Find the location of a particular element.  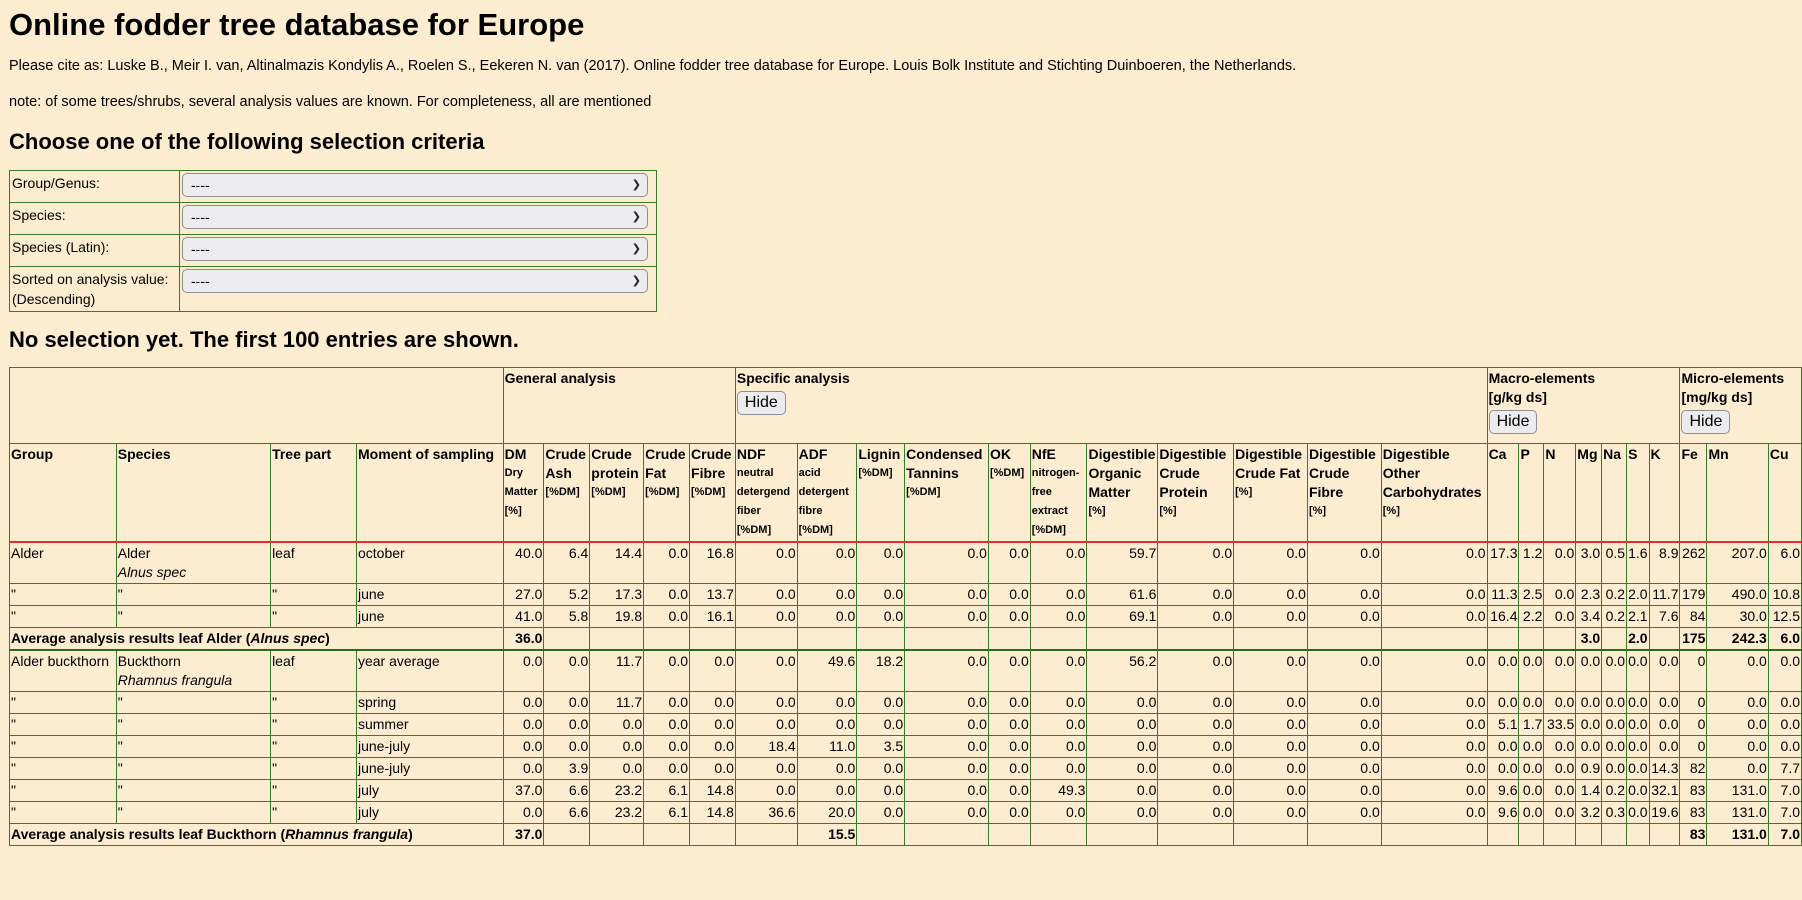

cell-value: 69.1 is located at coordinates (1122, 616).